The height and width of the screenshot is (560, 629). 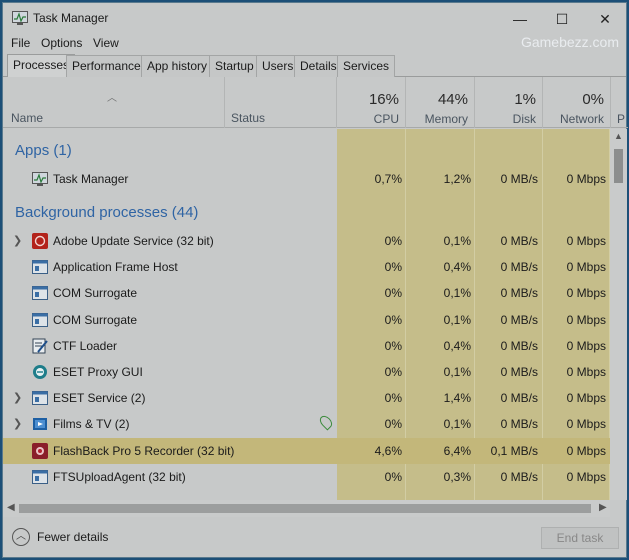 I want to click on tab-performance: Performance, so click(x=106, y=66).